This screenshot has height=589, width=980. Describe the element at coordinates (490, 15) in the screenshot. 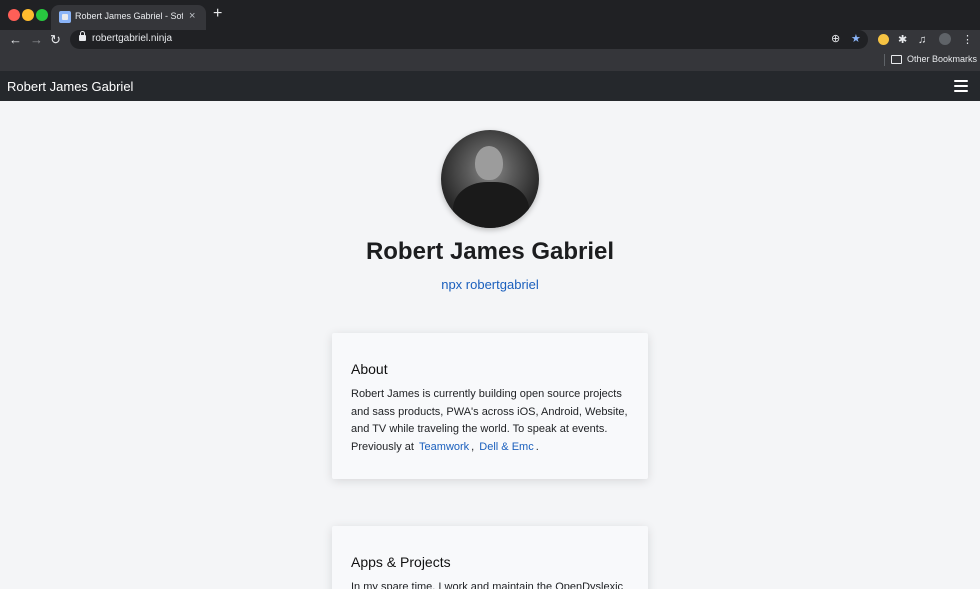

I see `browser-tabstrip: Robert James Gabriel - Software × +` at that location.